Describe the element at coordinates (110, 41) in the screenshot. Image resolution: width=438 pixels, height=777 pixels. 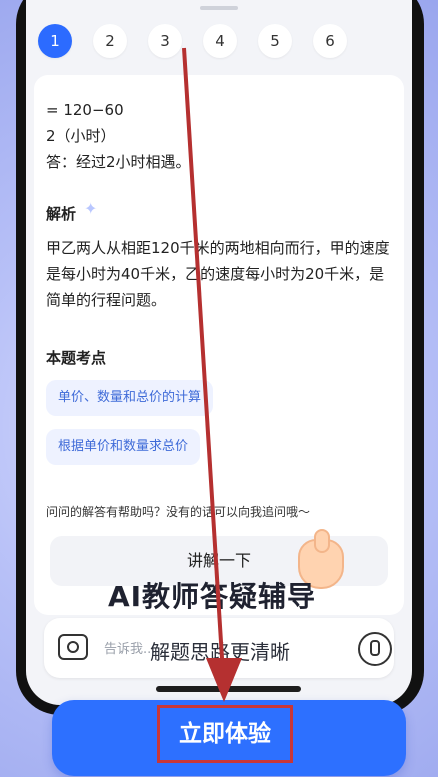
I see `step-tab-2: 2` at that location.